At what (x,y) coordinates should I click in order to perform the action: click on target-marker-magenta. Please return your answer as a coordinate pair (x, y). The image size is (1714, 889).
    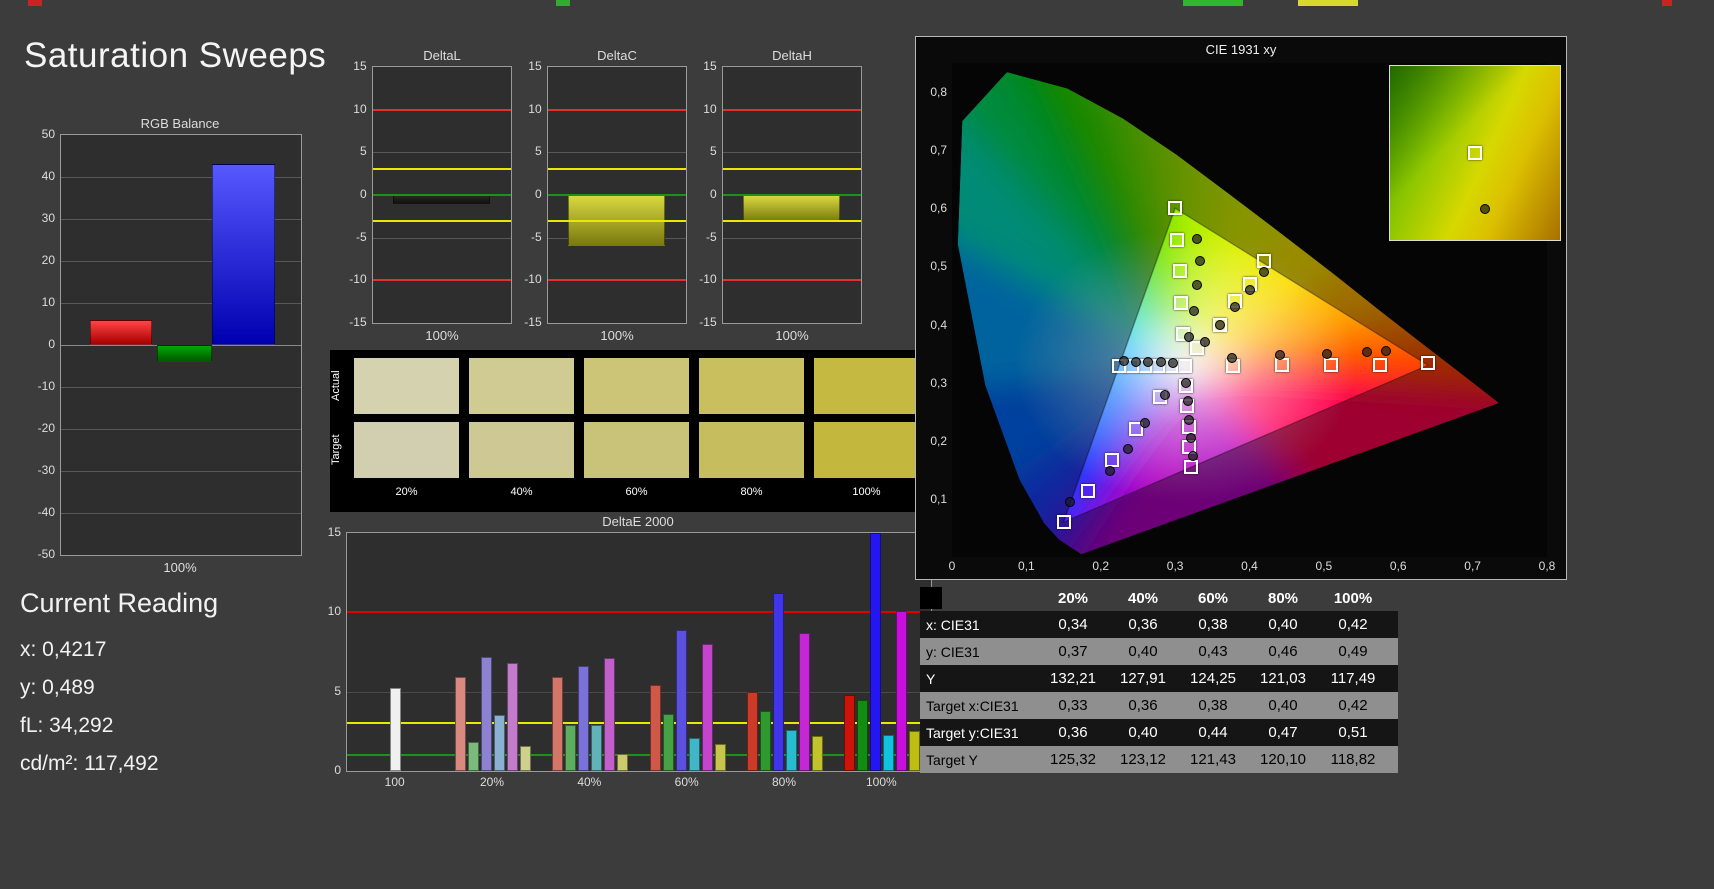
    Looking at the image, I should click on (1190, 467).